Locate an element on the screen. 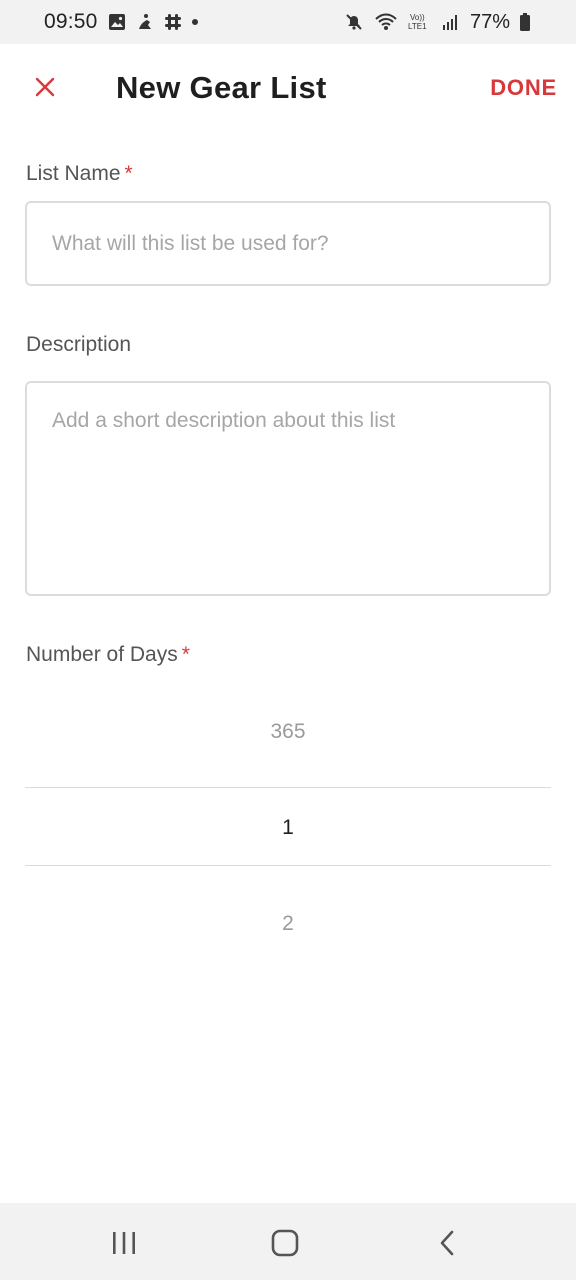 The width and height of the screenshot is (576, 1280). done-button: DONE is located at coordinates (523, 88).